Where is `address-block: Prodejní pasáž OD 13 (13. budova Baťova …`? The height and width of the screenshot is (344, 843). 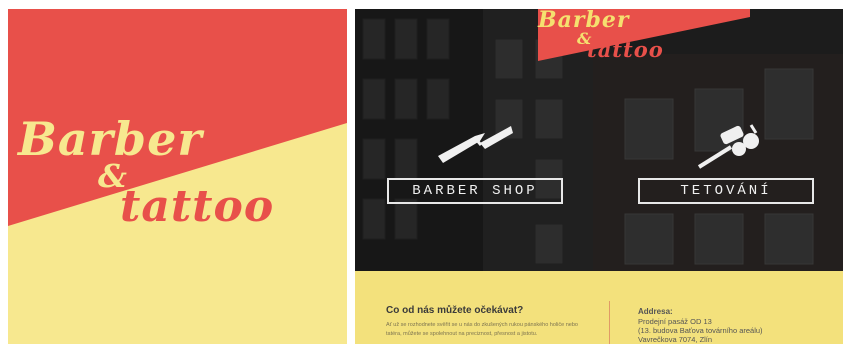
address-block: Prodejní pasáž OD 13 (13. budova Baťova … is located at coordinates (700, 330).